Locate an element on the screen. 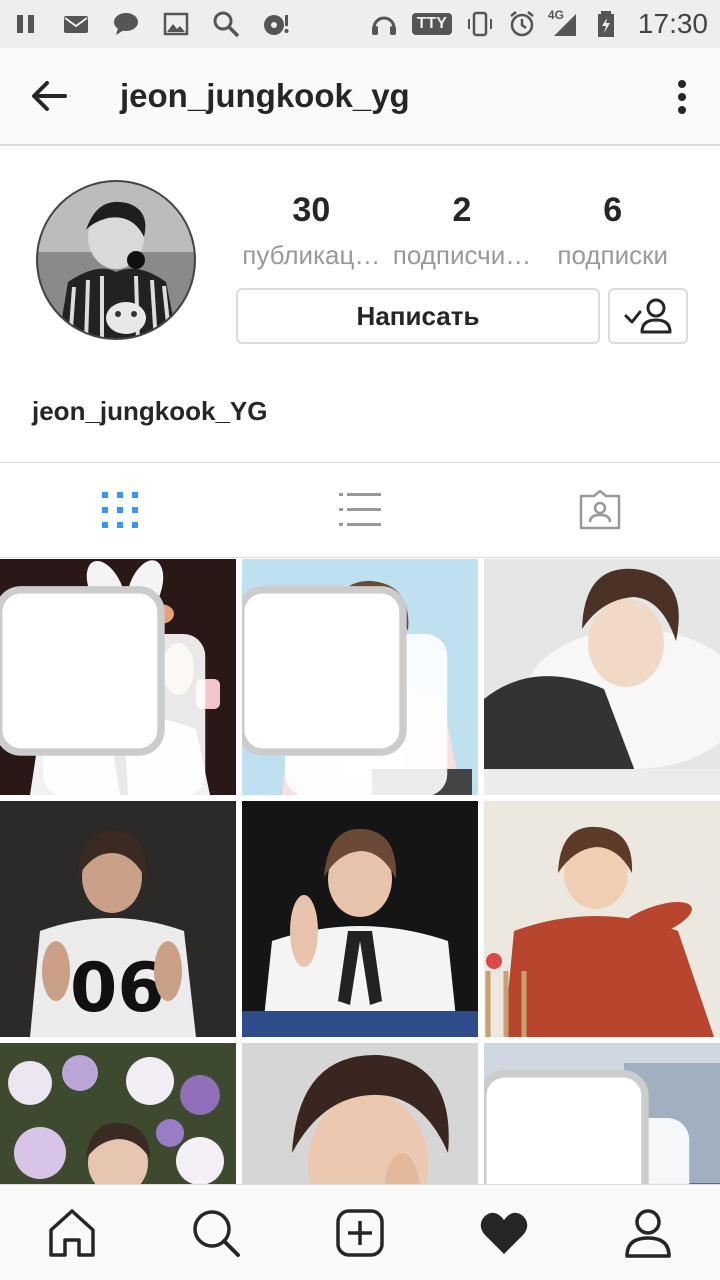  profile-stats: 30 публикац… 2 подписчи… 6 подписки is located at coordinates (462, 235).